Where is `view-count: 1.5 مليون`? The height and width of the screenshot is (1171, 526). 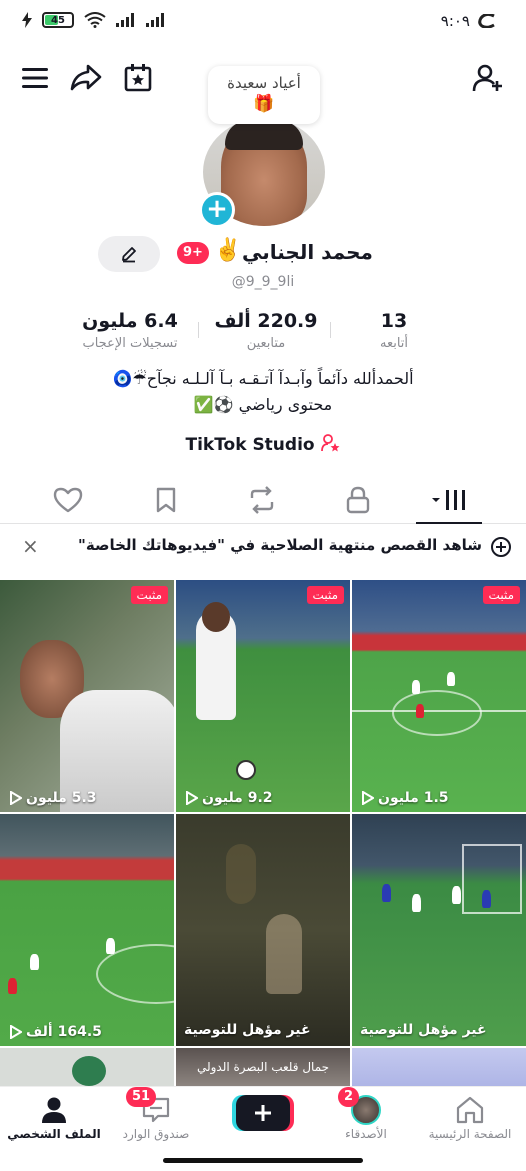 view-count: 1.5 مليون is located at coordinates (405, 798).